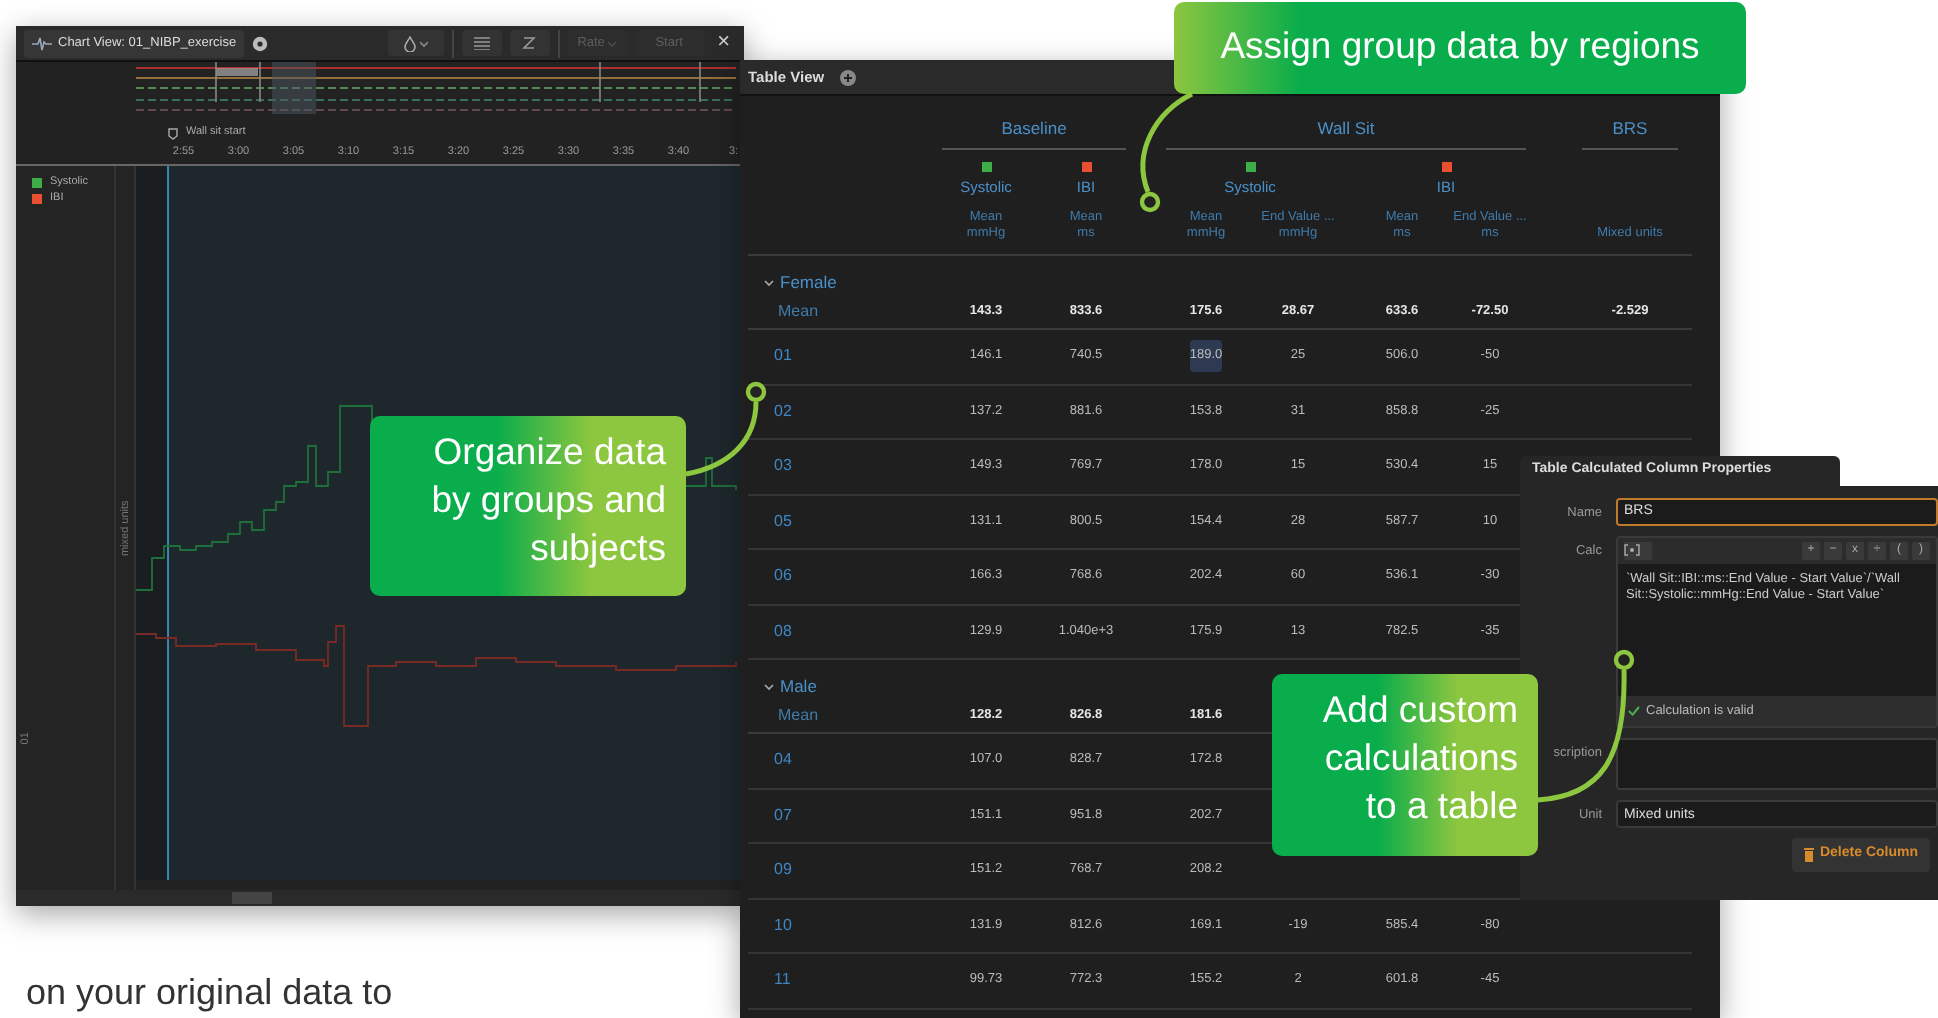  What do you see at coordinates (792, 282) in the screenshot?
I see `group-toggle: Female` at bounding box center [792, 282].